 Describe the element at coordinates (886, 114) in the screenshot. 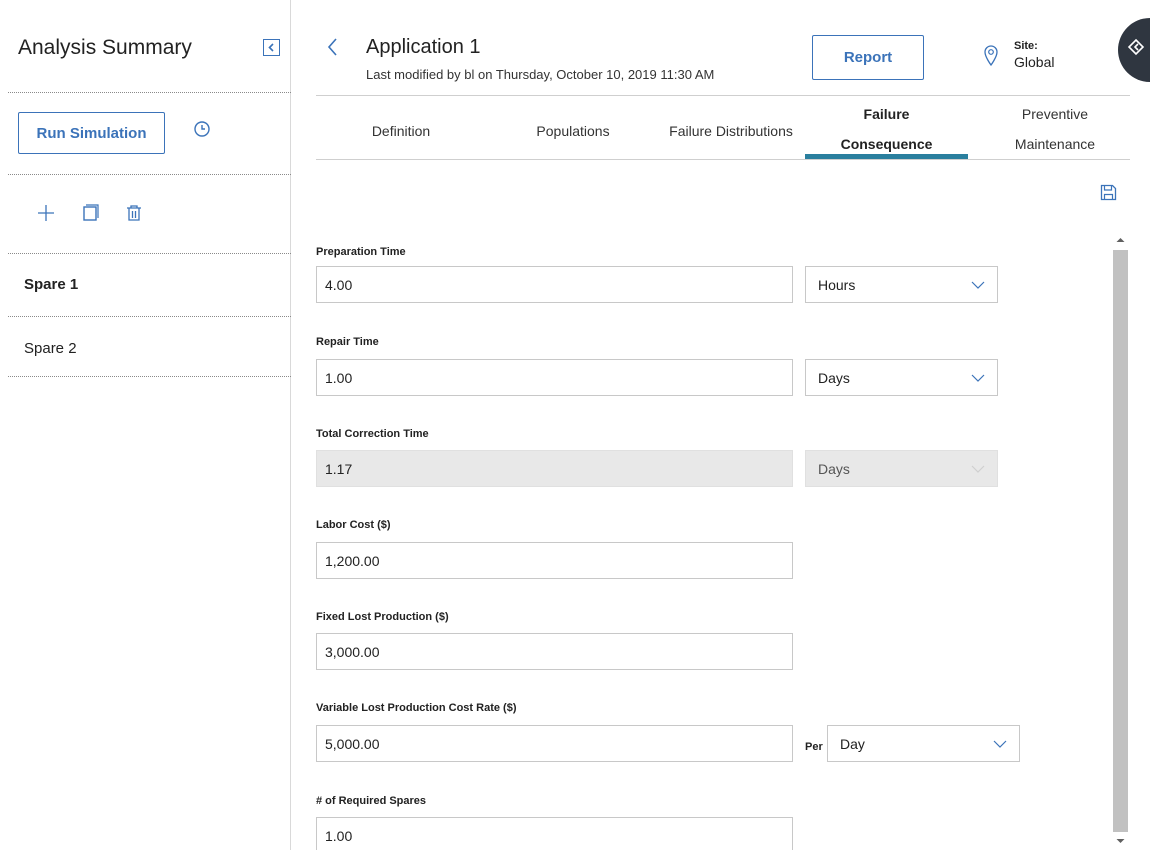

I see `tab-label: Failure` at that location.